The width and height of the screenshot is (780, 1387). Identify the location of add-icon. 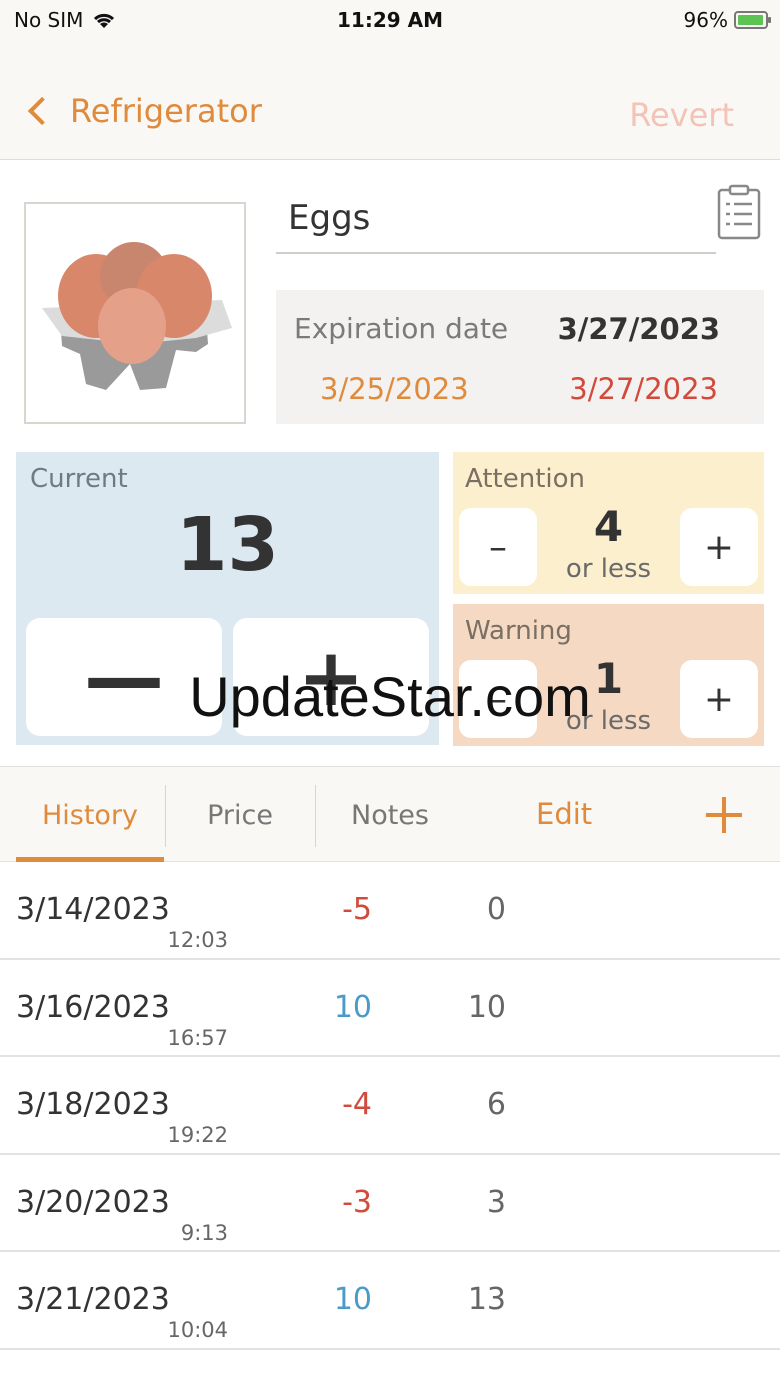
(724, 815).